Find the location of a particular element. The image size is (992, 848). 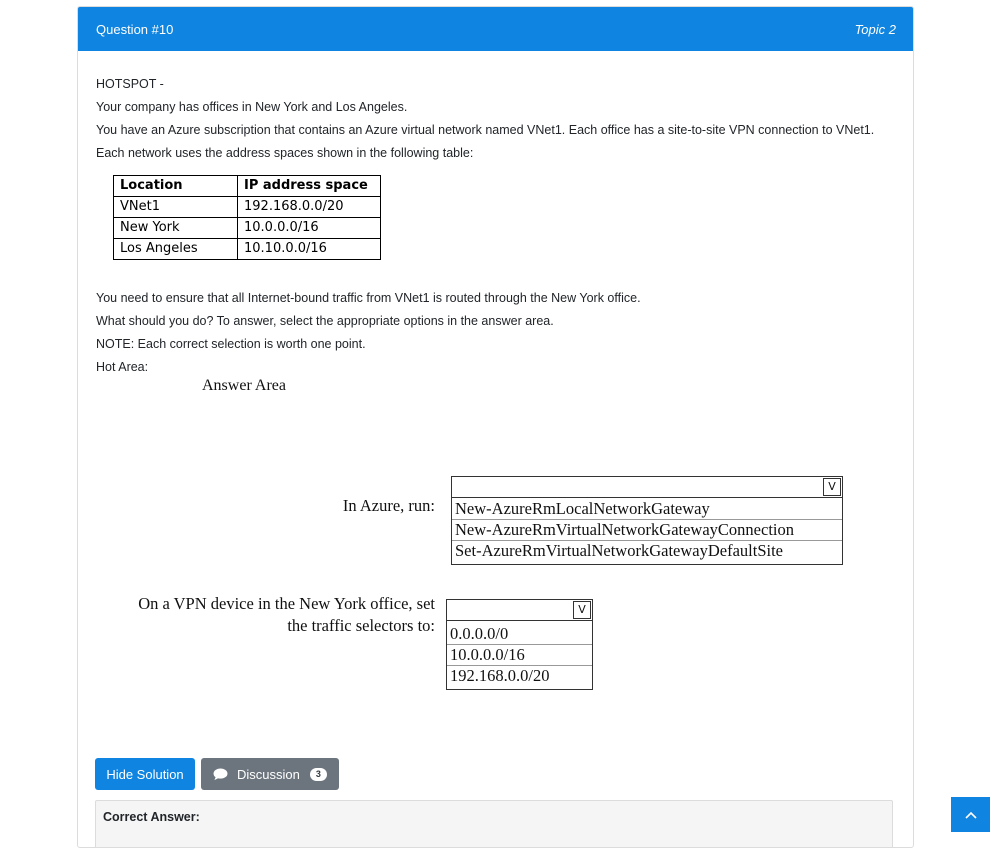

q1-dropdown-header: V is located at coordinates (647, 487).